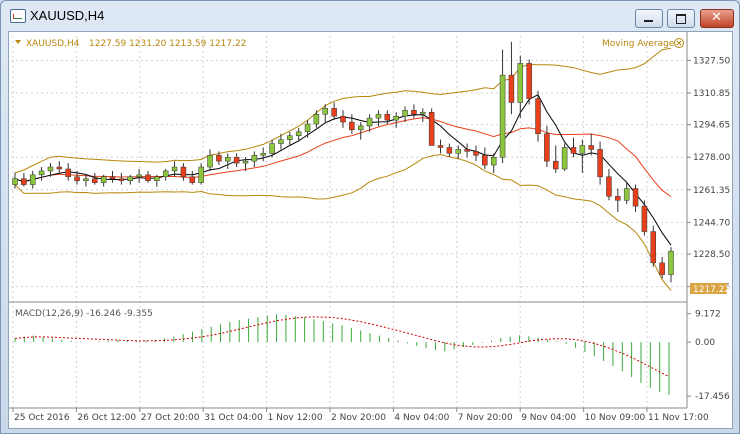 This screenshot has width=740, height=434. What do you see at coordinates (53, 44) in the screenshot?
I see `symbol-label: XAUUSD,H4` at bounding box center [53, 44].